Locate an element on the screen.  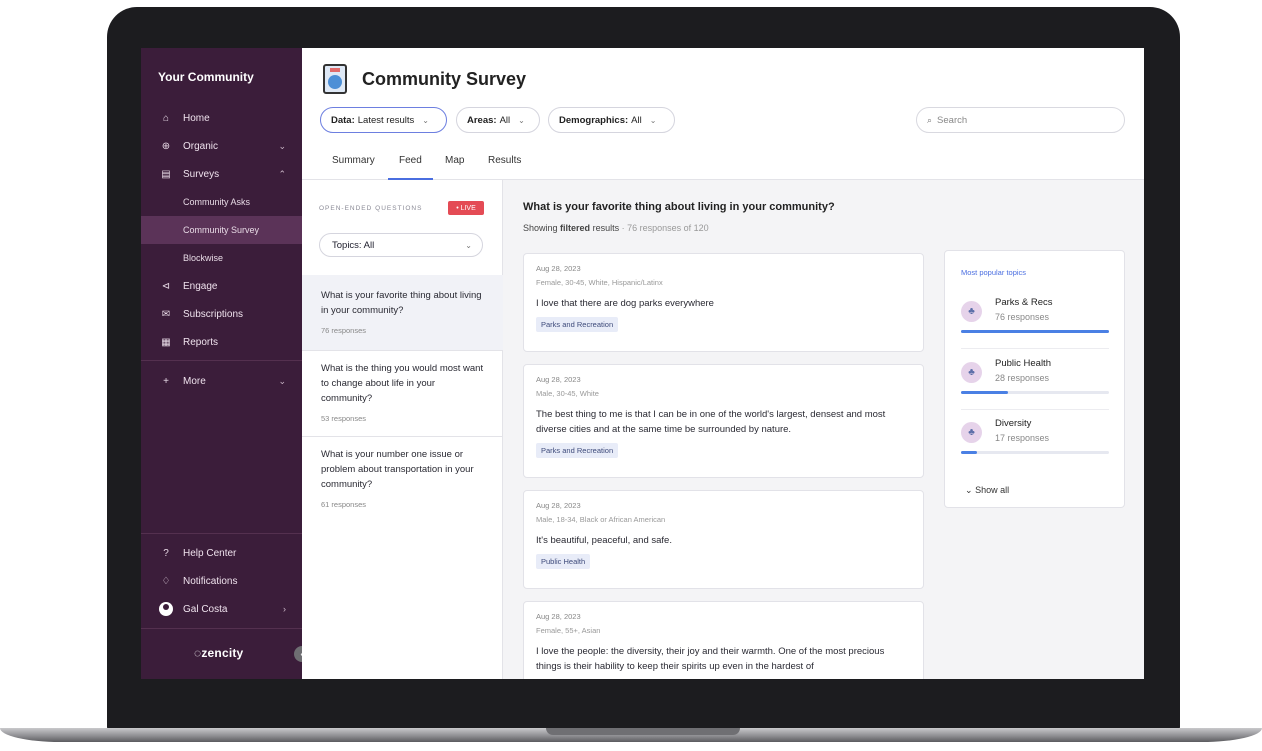
question-response-count: 53 responses is located at coordinates (344, 418).